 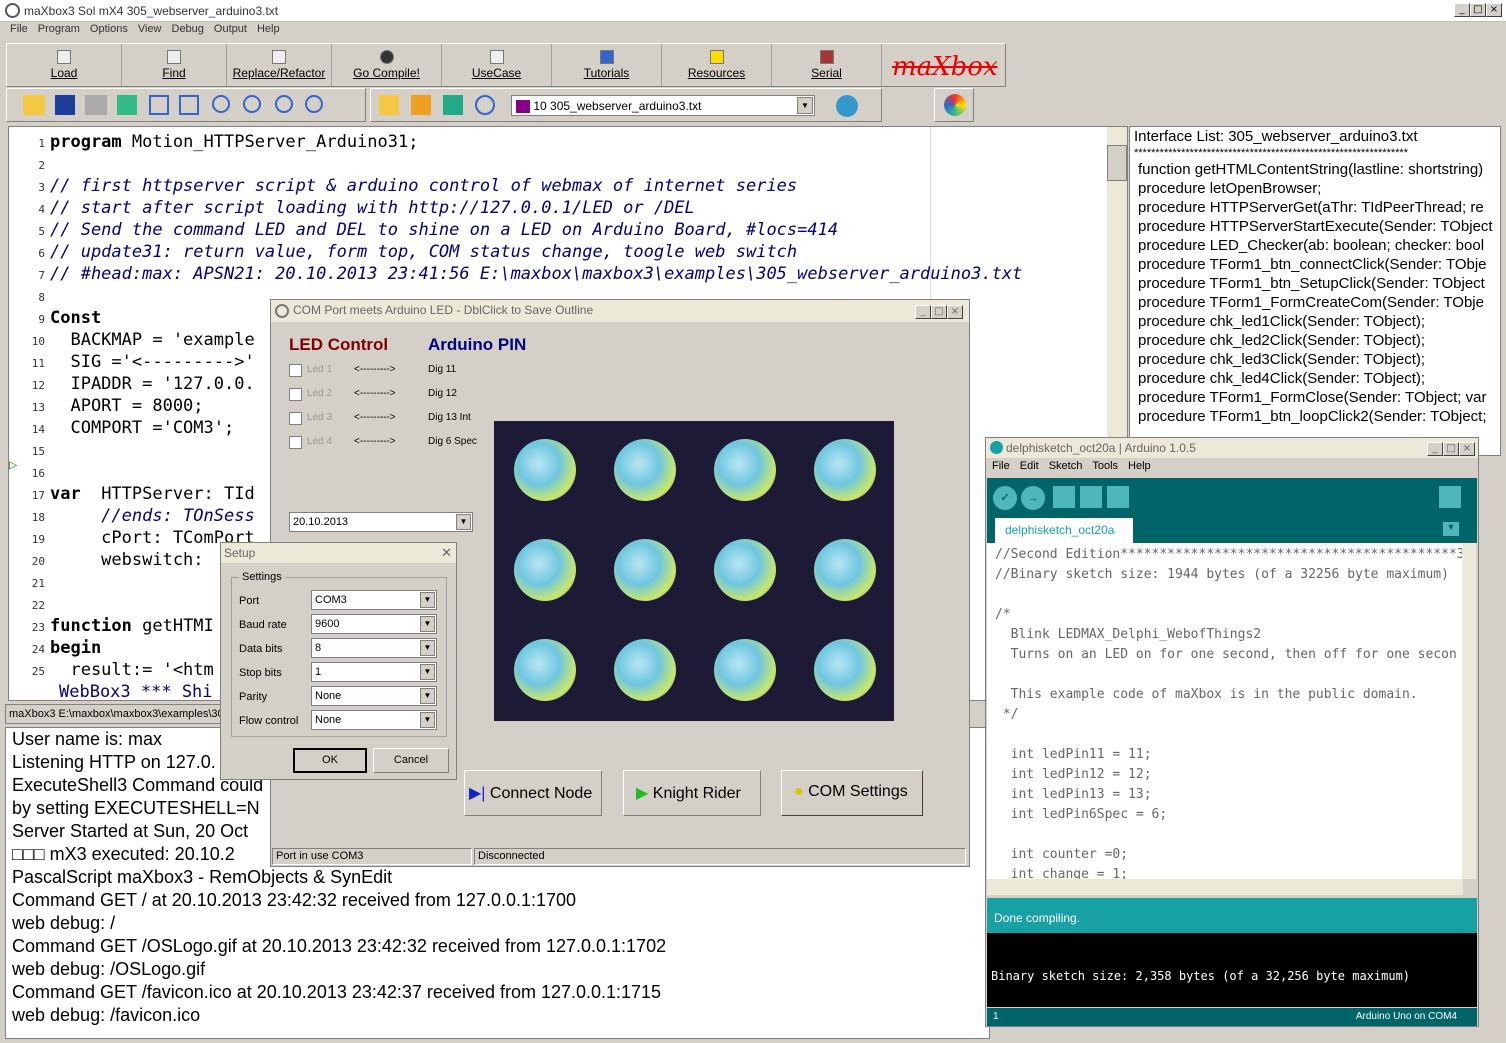 I want to click on verify-icon: ✓, so click(x=1005, y=498).